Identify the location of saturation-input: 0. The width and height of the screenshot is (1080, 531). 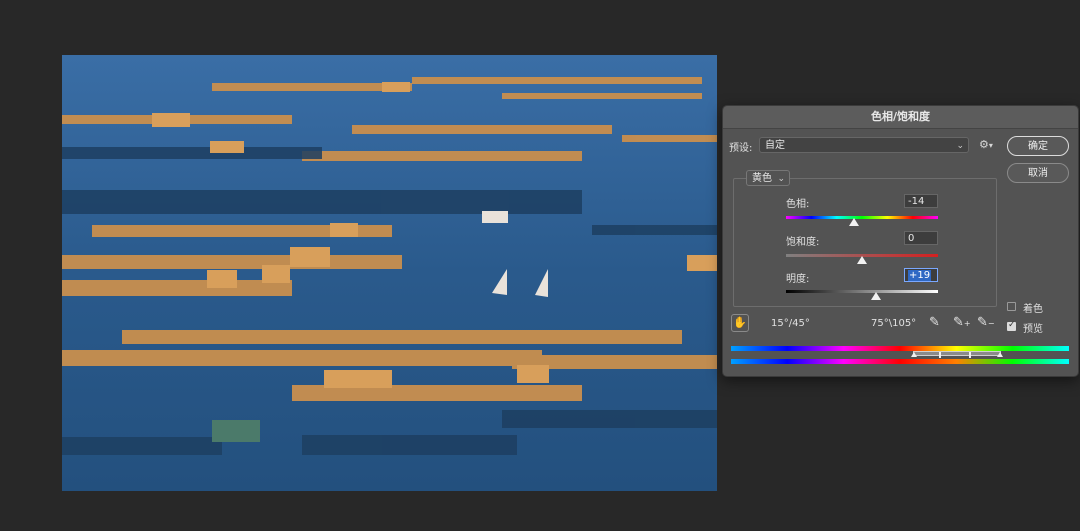
(921, 238).